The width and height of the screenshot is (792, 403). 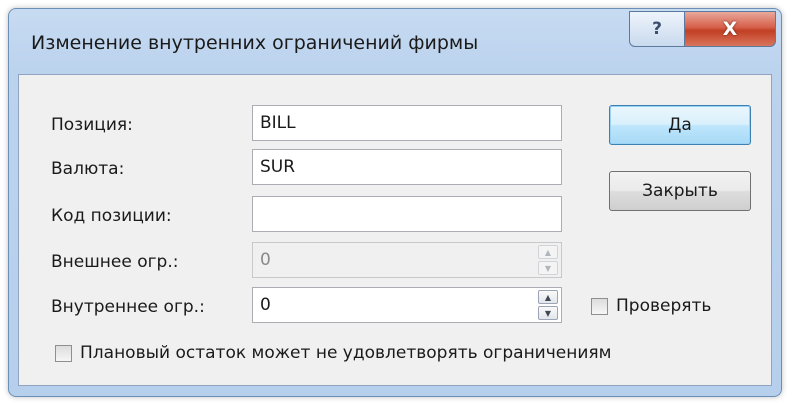 I want to click on check-limit-label: Проверять, so click(x=664, y=306).